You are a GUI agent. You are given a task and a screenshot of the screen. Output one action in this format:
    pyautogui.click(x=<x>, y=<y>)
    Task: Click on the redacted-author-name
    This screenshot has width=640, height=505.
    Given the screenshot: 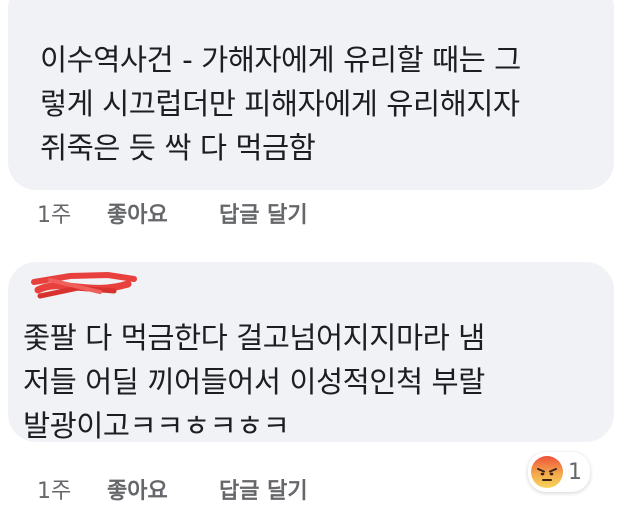 What is the action you would take?
    pyautogui.click(x=84, y=285)
    